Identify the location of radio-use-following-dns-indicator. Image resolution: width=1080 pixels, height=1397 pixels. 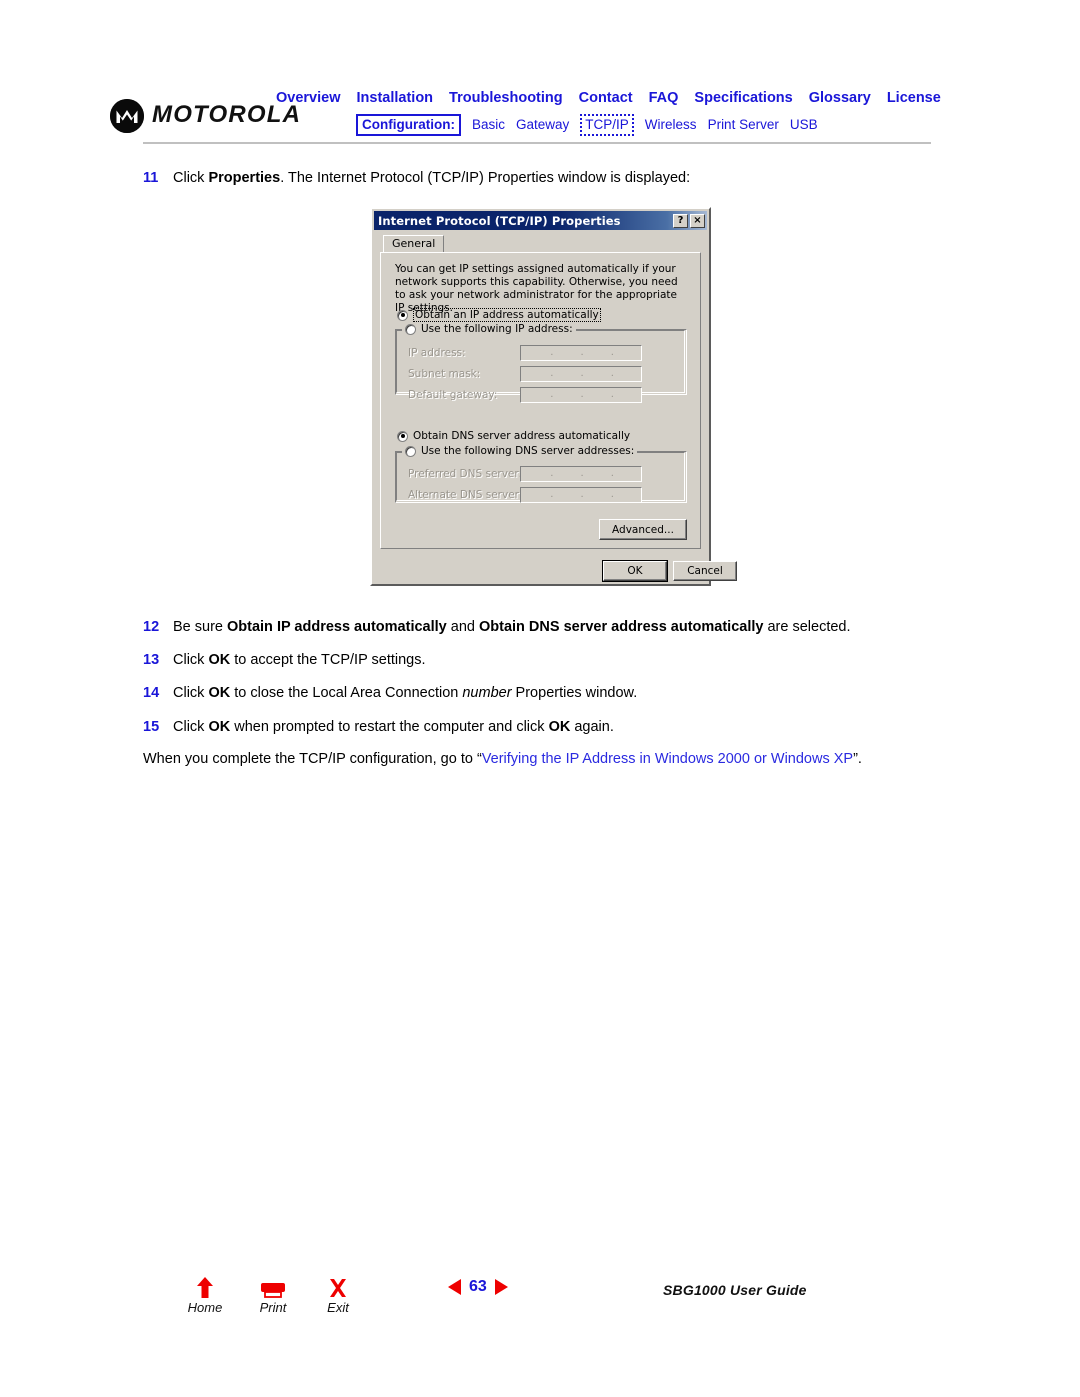
(410, 451).